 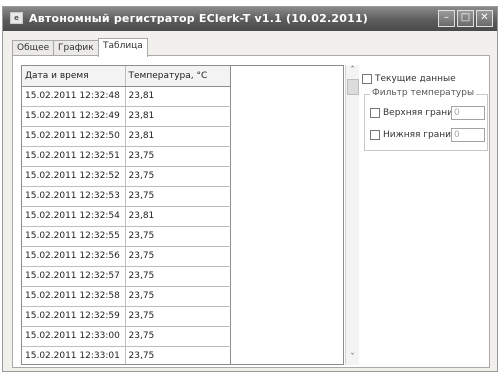 I want to click on upper-bound-input: 0, so click(x=468, y=113).